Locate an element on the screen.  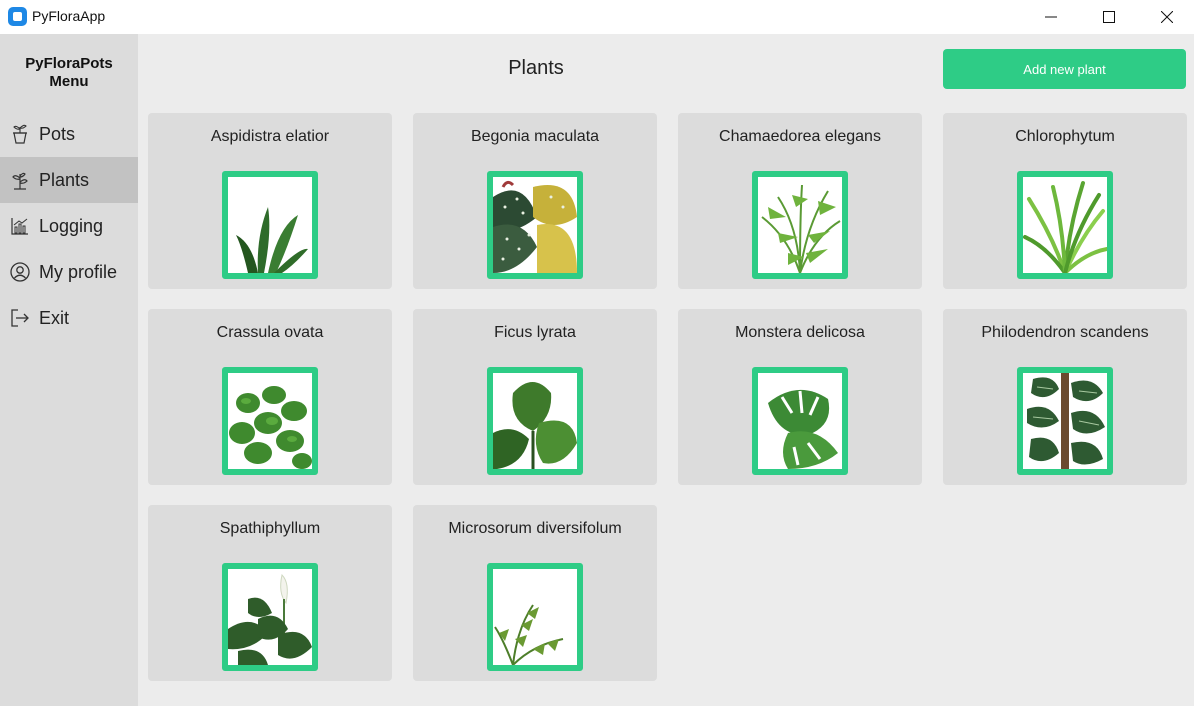
chart-icon is located at coordinates (20, 226).